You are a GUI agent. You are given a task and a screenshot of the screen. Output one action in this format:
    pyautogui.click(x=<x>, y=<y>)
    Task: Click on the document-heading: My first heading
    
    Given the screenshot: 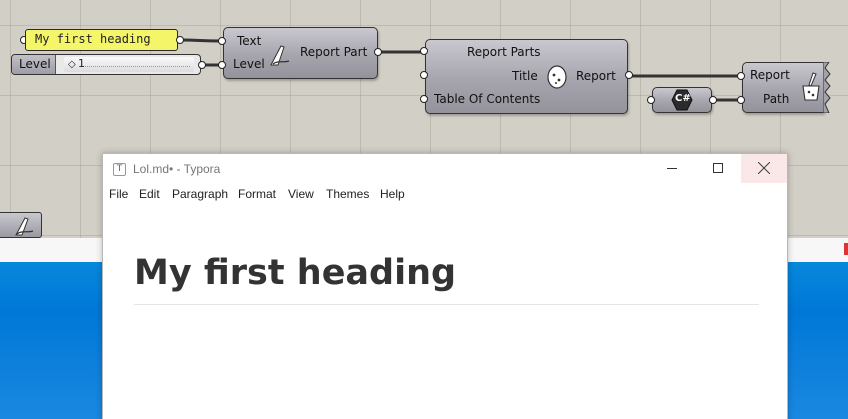 What is the action you would take?
    pyautogui.click(x=446, y=277)
    